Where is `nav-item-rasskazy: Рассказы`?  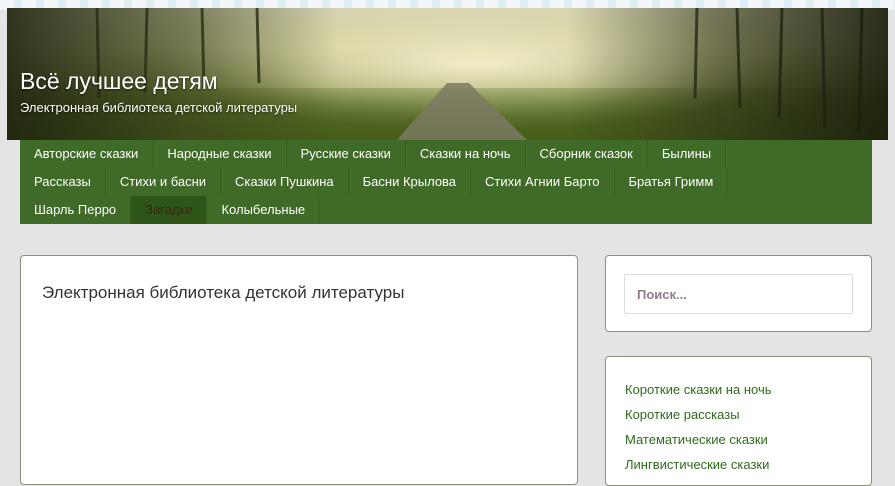
nav-item-rasskazy: Рассказы is located at coordinates (63, 182).